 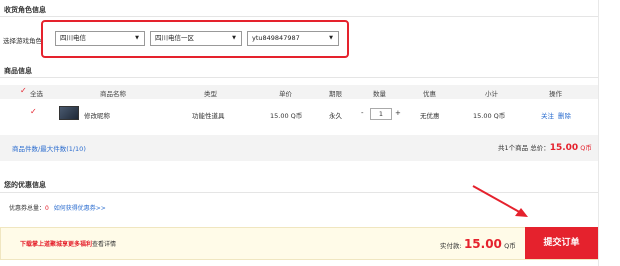 I want to click on coupon-info: 优惠券总量：0 如何获得优惠券>>, so click(x=57, y=207).